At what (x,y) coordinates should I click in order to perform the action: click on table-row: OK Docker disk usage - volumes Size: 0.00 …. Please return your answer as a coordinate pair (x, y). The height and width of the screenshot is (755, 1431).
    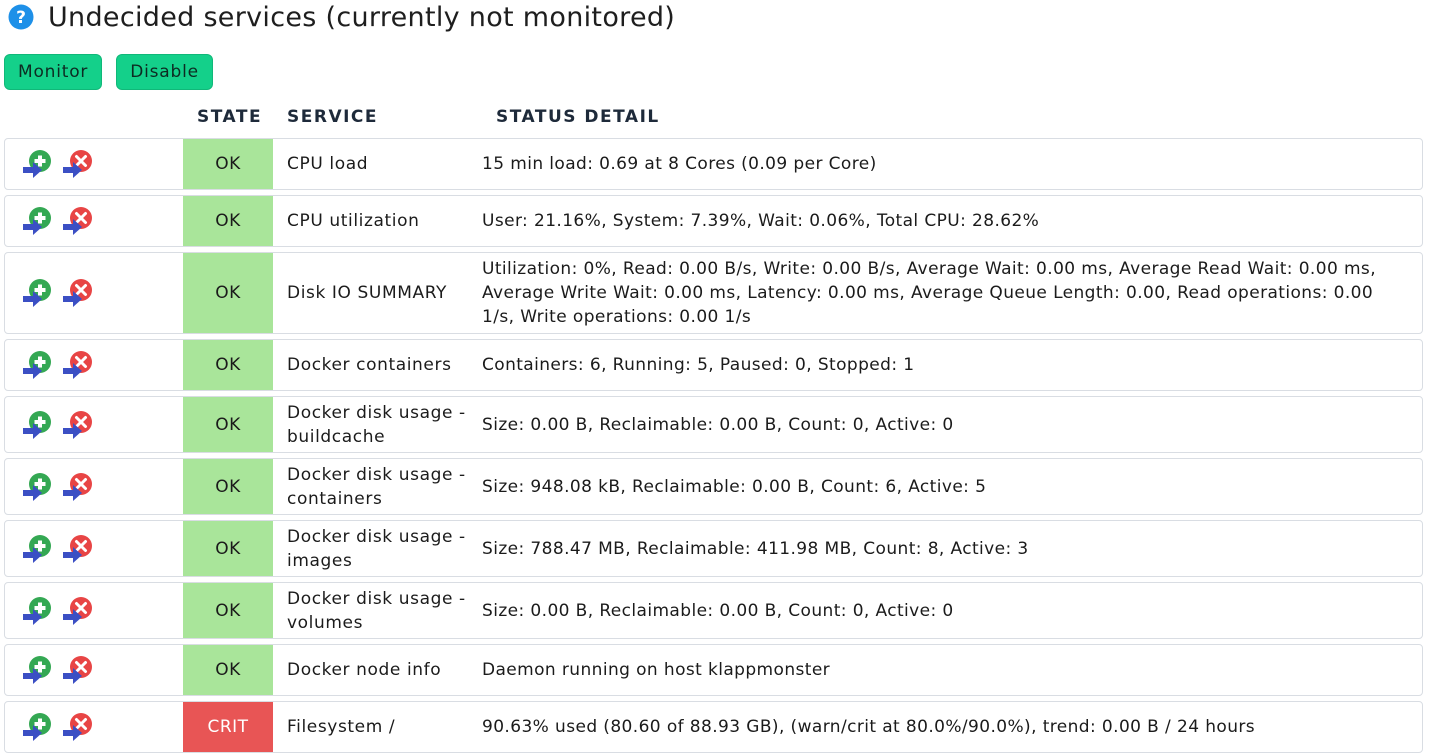
    Looking at the image, I should click on (713, 610).